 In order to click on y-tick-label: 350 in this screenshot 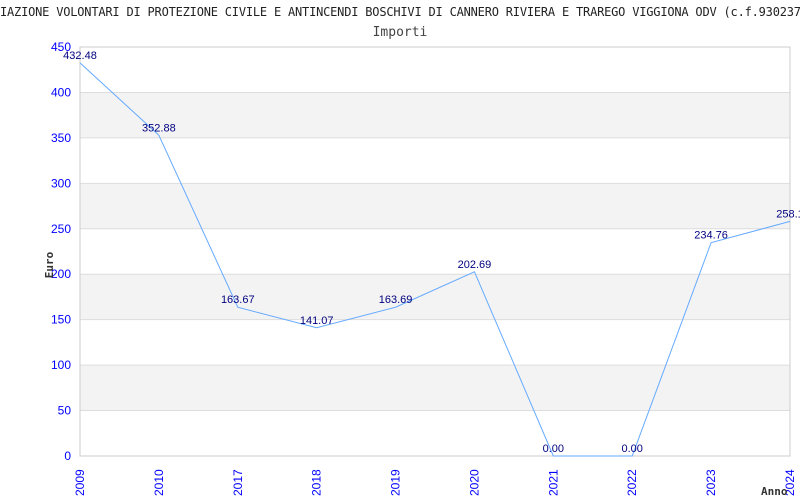, I will do `click(61, 138)`.